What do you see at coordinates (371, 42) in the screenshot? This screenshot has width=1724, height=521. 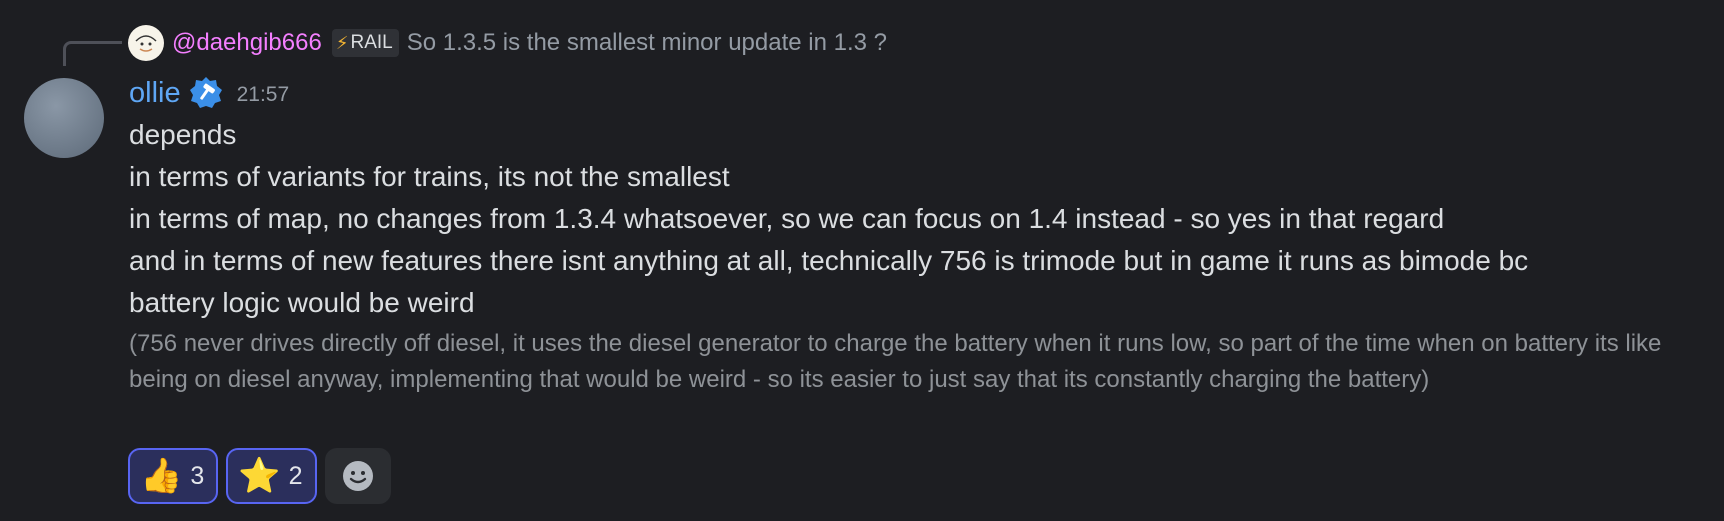 I see `server-tag-label: RAIL` at bounding box center [371, 42].